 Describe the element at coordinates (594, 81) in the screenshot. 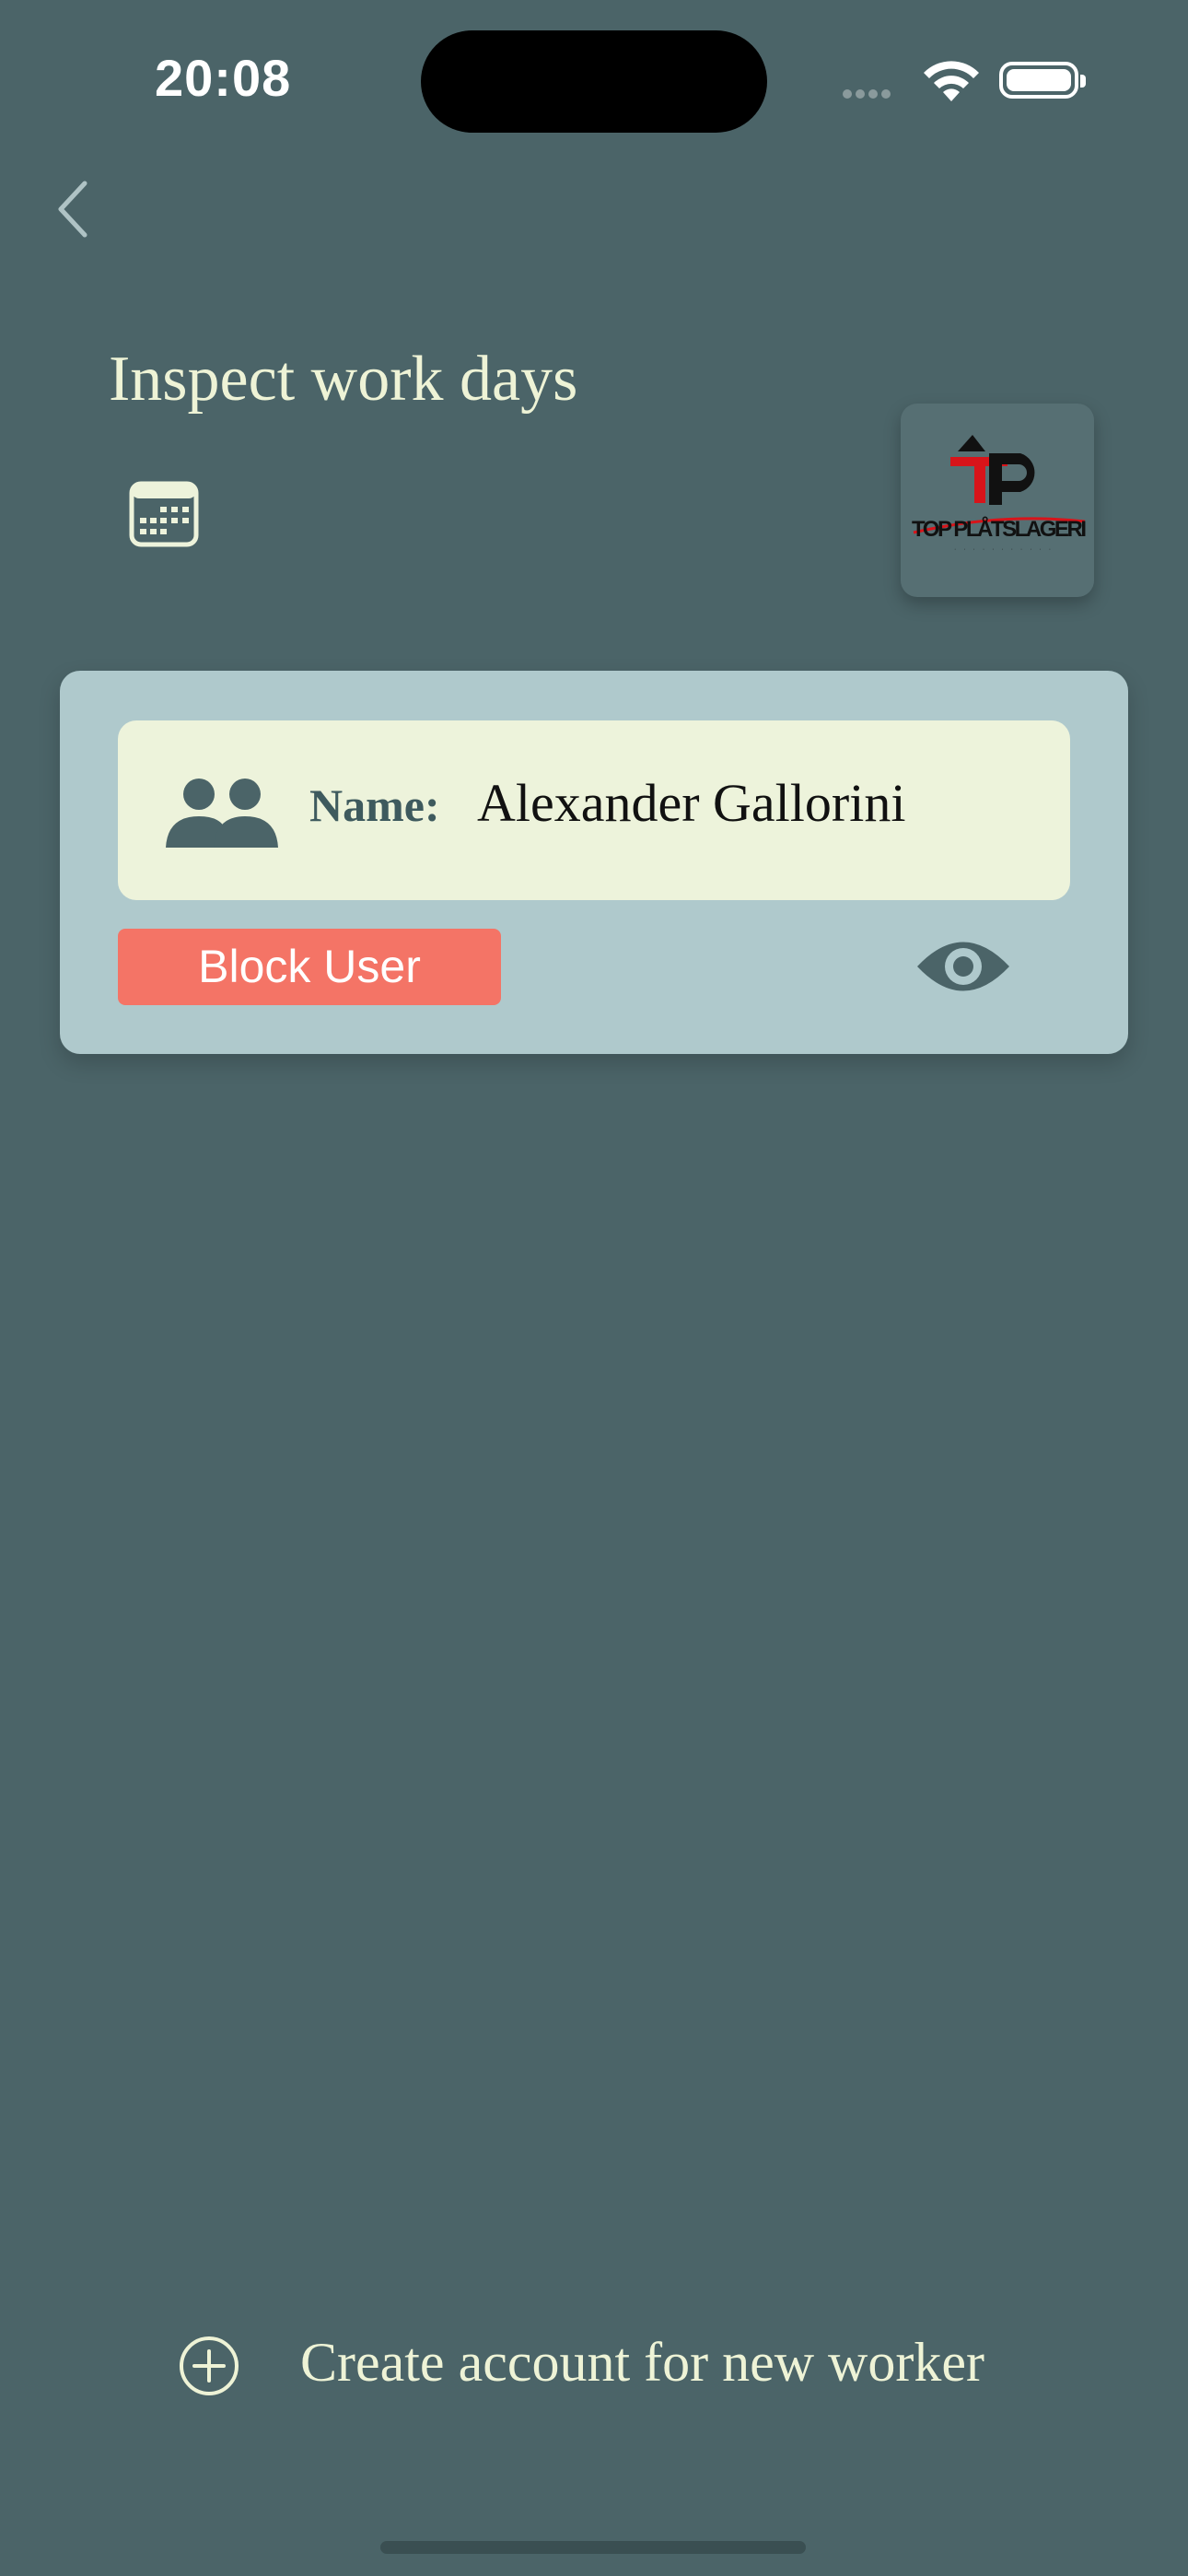

I see `dynamic-island` at that location.